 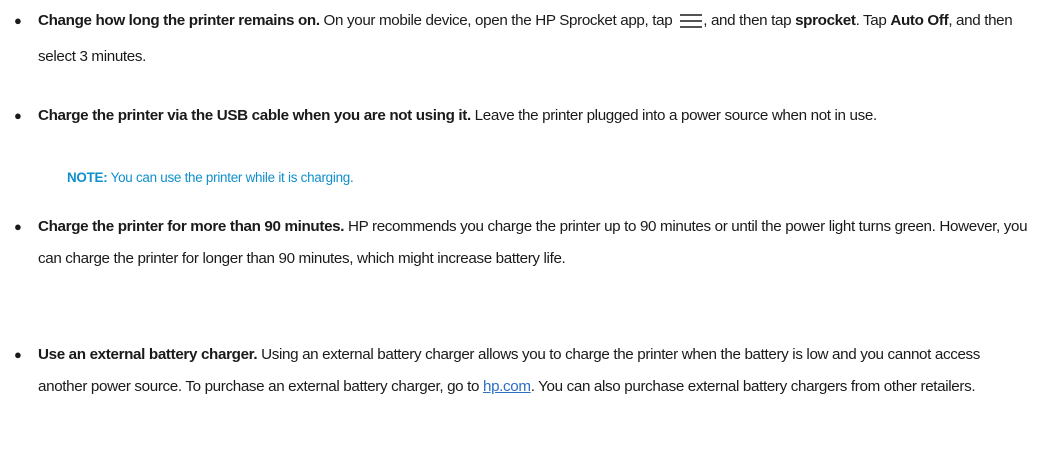 What do you see at coordinates (825, 20) in the screenshot?
I see `item-bold-sprocket: sprocket` at bounding box center [825, 20].